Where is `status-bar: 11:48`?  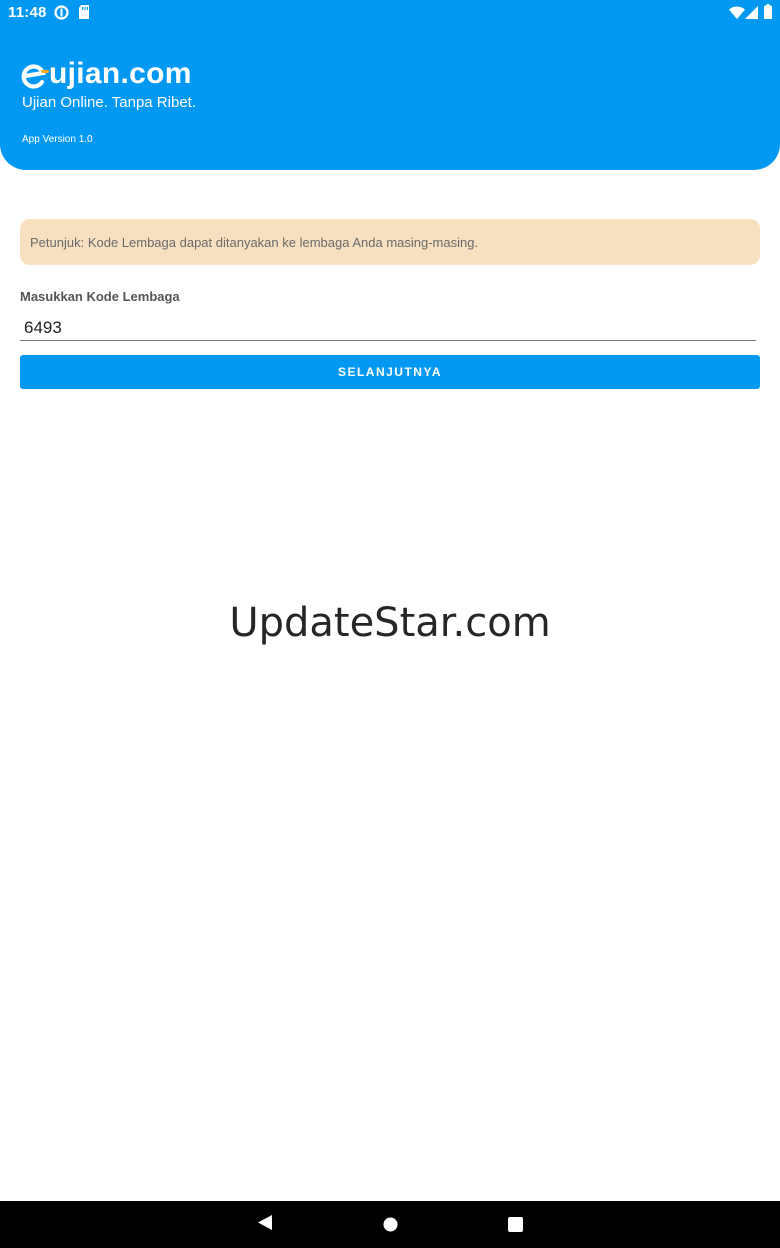
status-bar: 11:48 is located at coordinates (390, 13).